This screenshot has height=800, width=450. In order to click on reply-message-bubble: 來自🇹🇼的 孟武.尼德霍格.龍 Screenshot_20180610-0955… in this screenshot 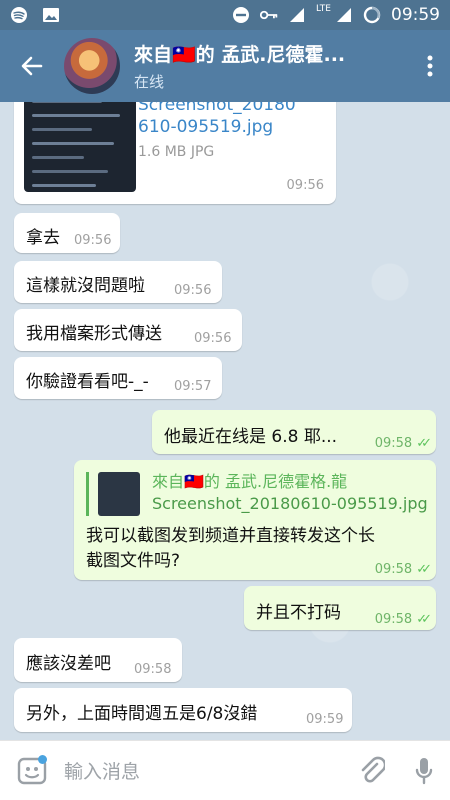, I will do `click(255, 520)`.